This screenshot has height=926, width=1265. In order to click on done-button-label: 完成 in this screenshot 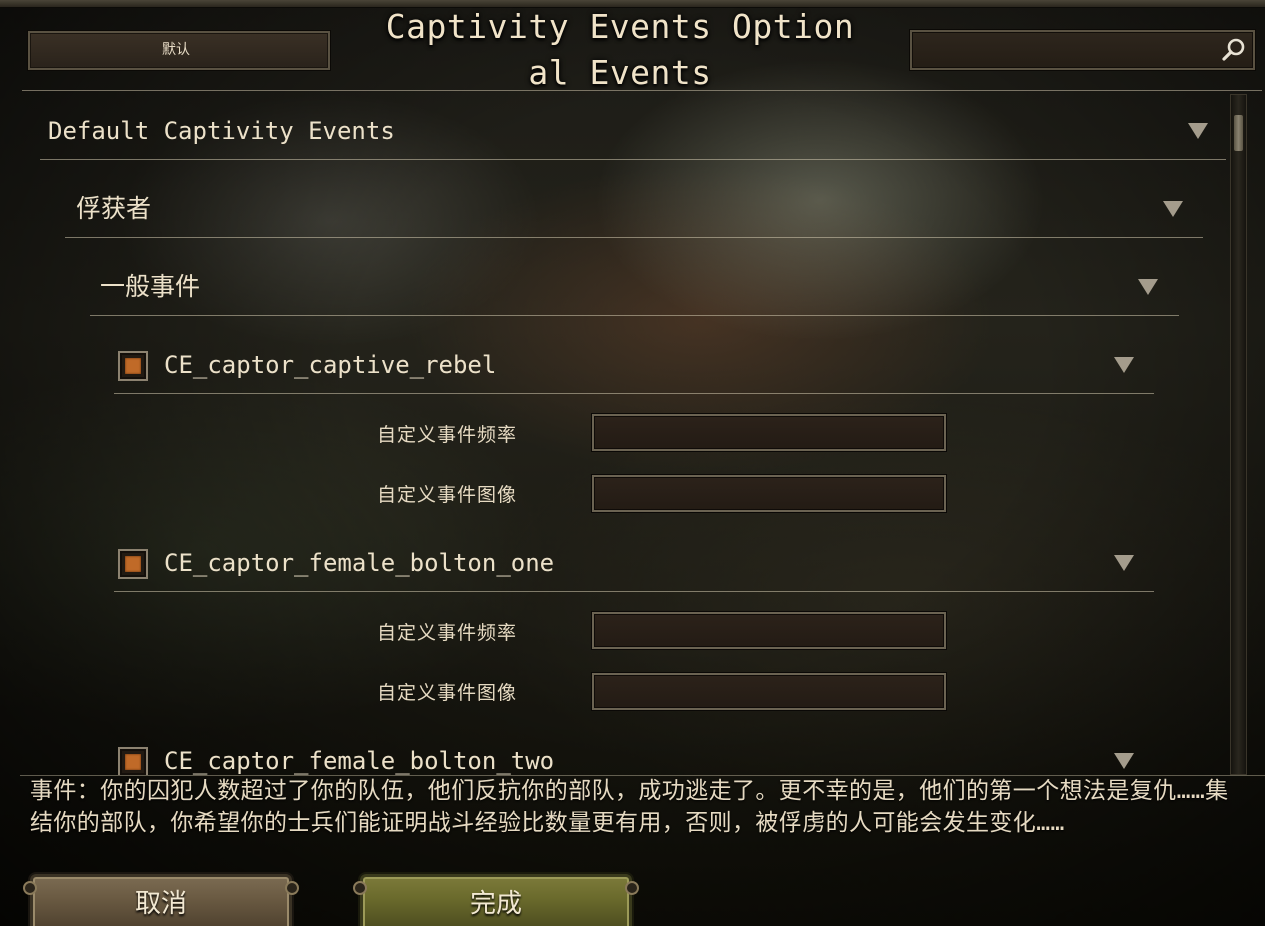, I will do `click(495, 904)`.